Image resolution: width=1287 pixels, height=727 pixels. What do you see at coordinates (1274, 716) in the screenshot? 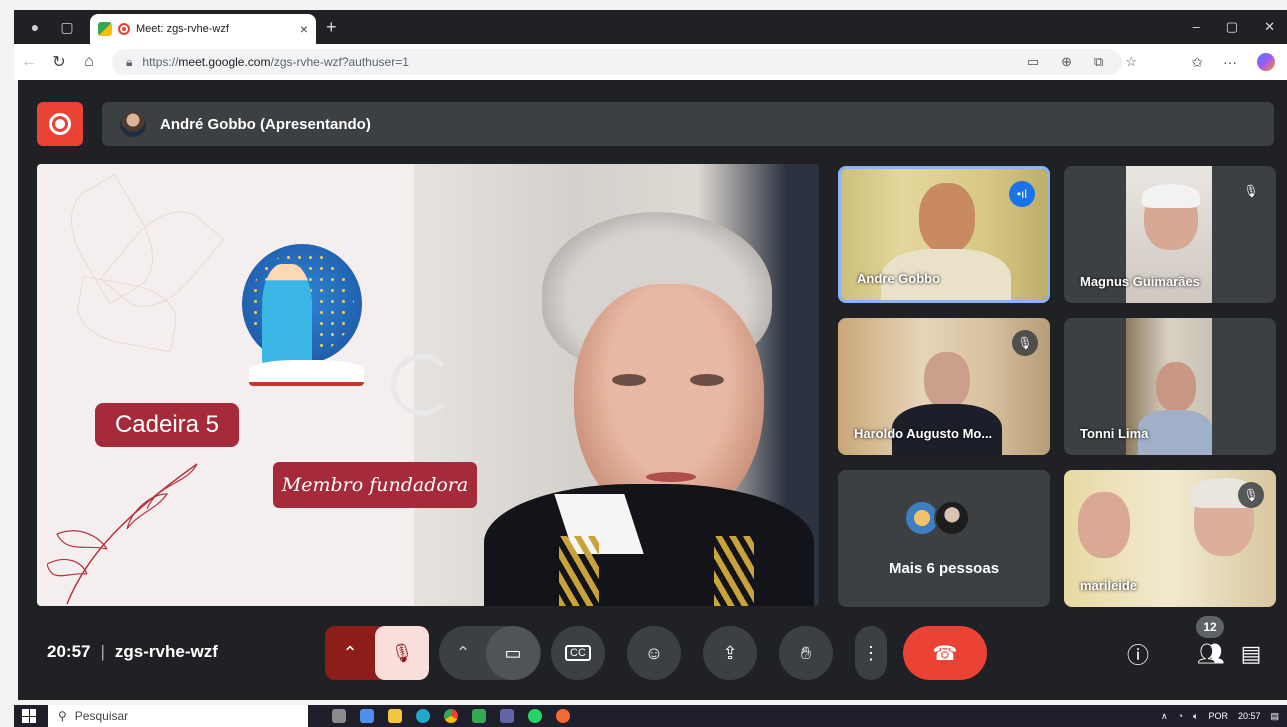
I see `notifications-icon: ▤` at bounding box center [1274, 716].